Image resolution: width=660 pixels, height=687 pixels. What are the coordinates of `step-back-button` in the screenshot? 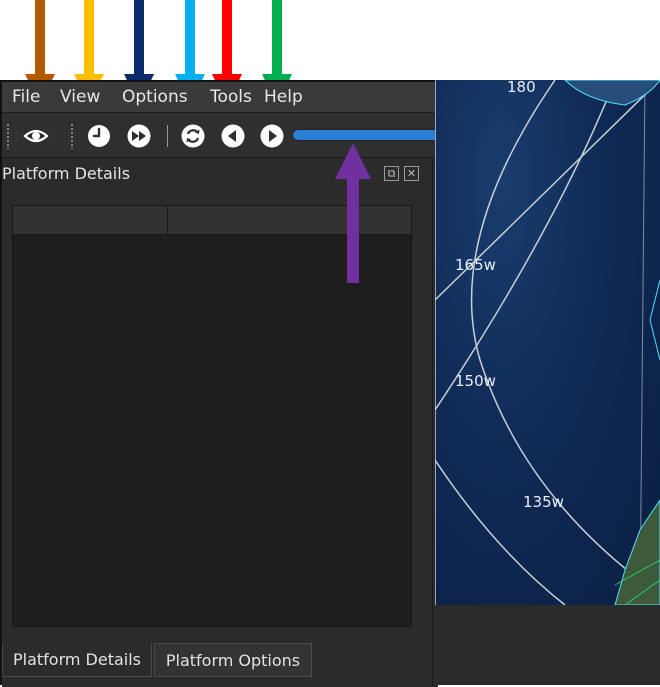 It's located at (233, 136).